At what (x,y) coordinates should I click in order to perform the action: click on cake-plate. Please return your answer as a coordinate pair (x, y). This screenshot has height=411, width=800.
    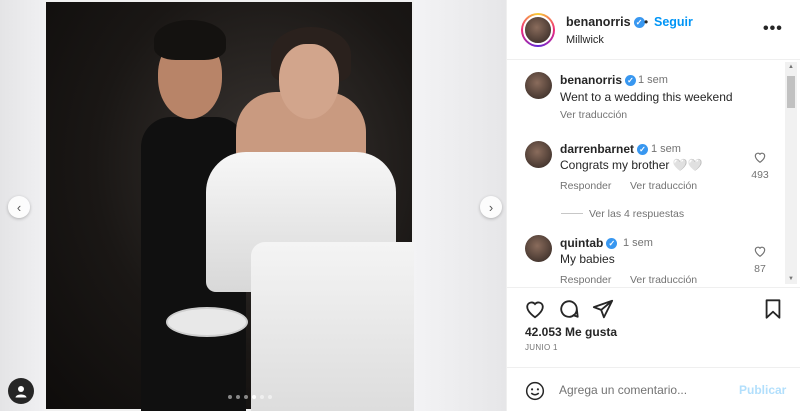
    Looking at the image, I should click on (207, 322).